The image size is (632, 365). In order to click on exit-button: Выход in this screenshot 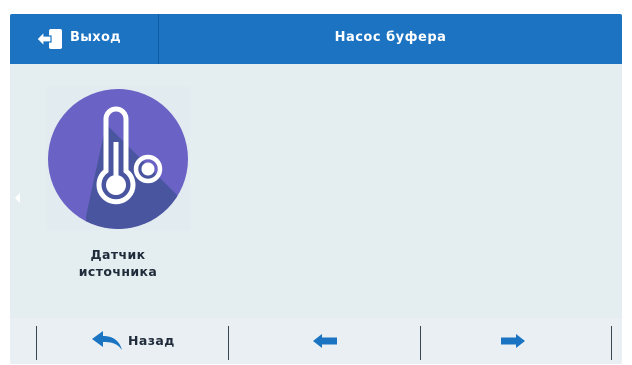, I will do `click(84, 39)`.